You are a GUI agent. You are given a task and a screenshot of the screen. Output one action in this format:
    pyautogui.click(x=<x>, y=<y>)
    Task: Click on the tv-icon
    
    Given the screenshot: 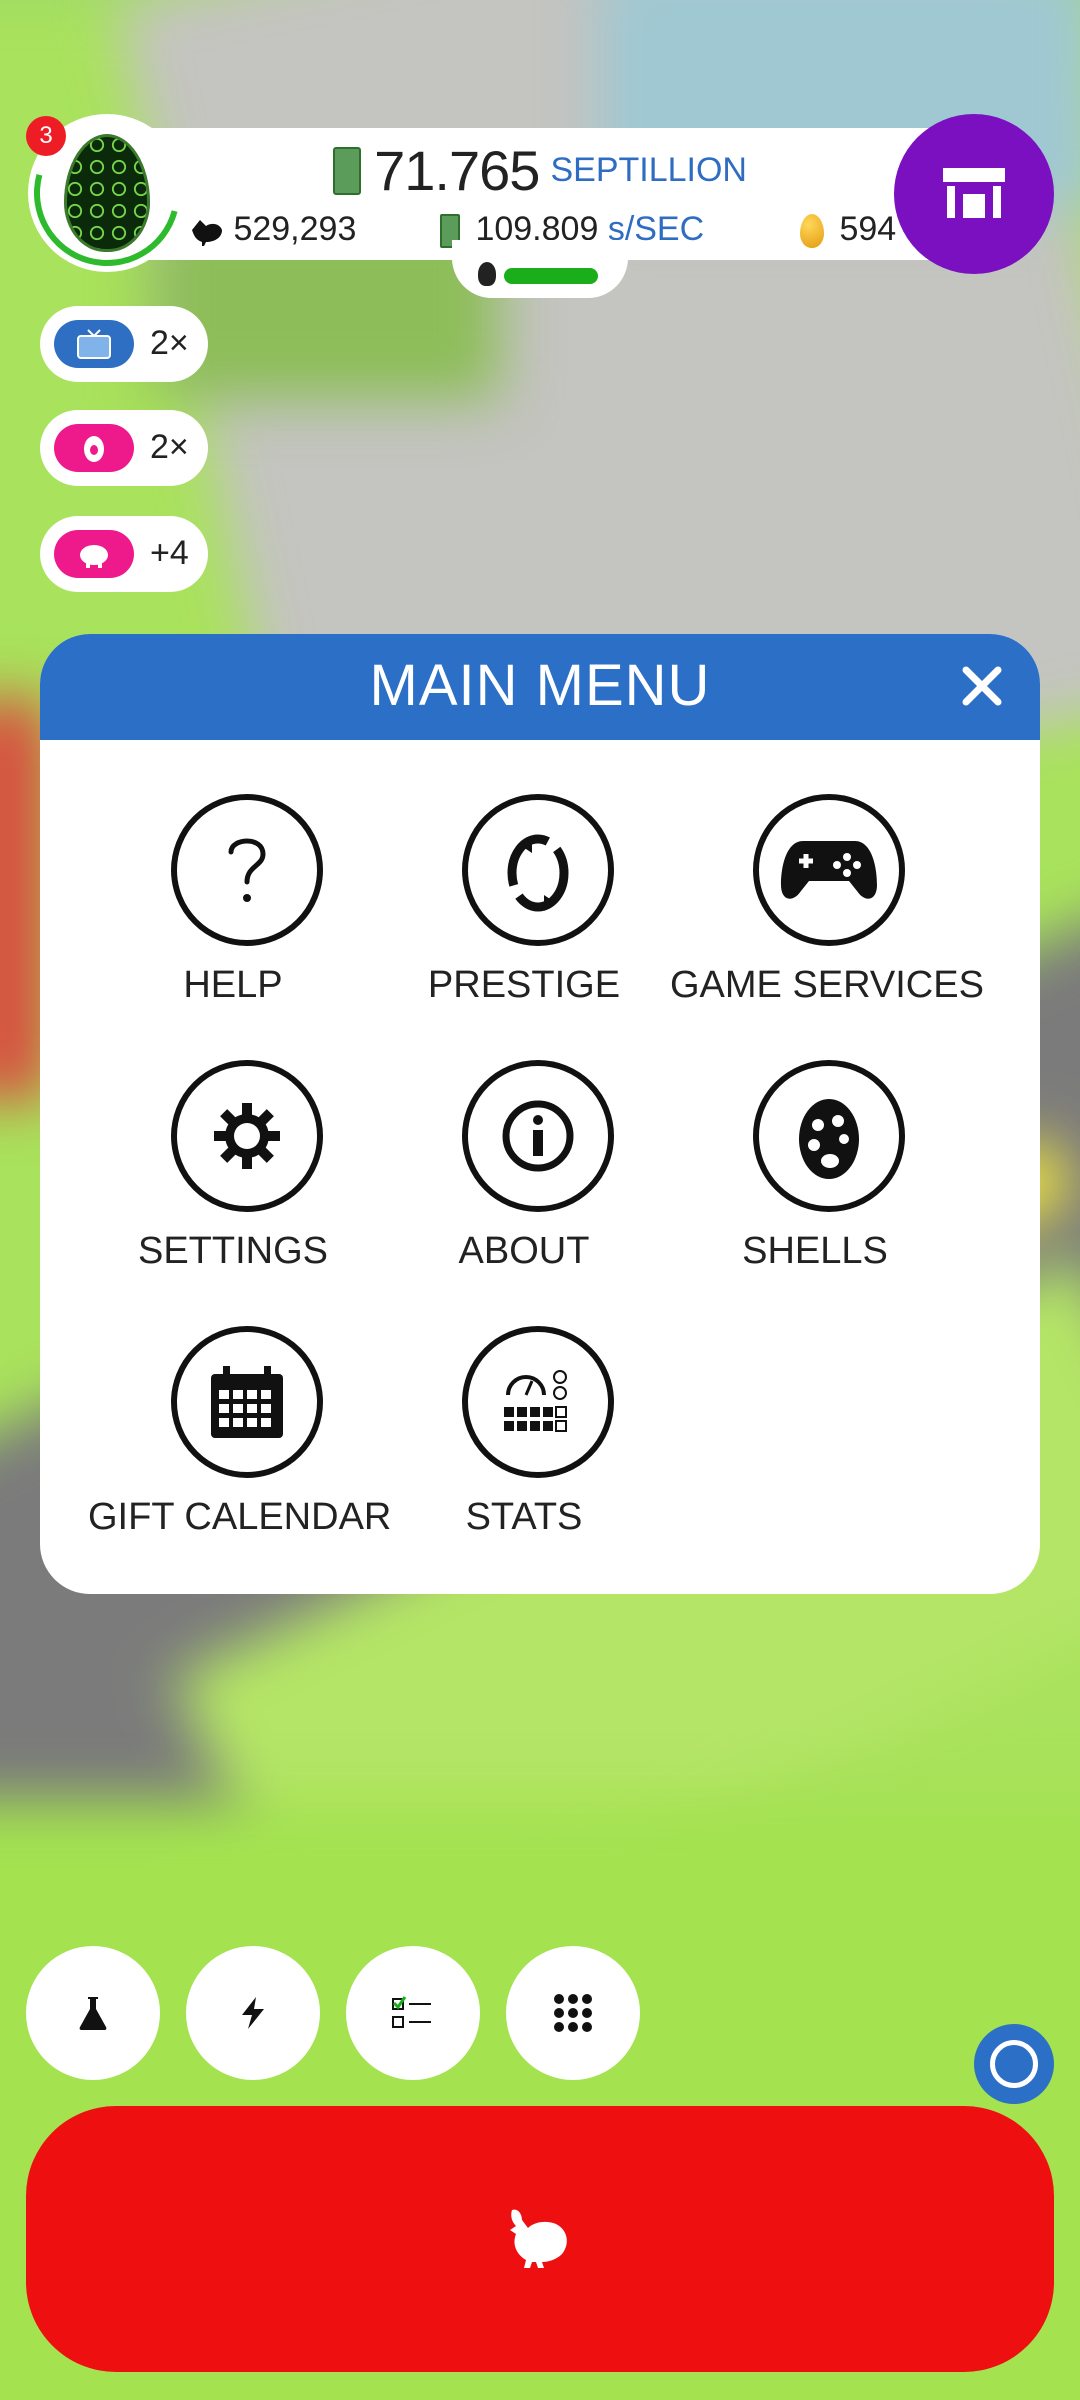 What is the action you would take?
    pyautogui.click(x=94, y=344)
    